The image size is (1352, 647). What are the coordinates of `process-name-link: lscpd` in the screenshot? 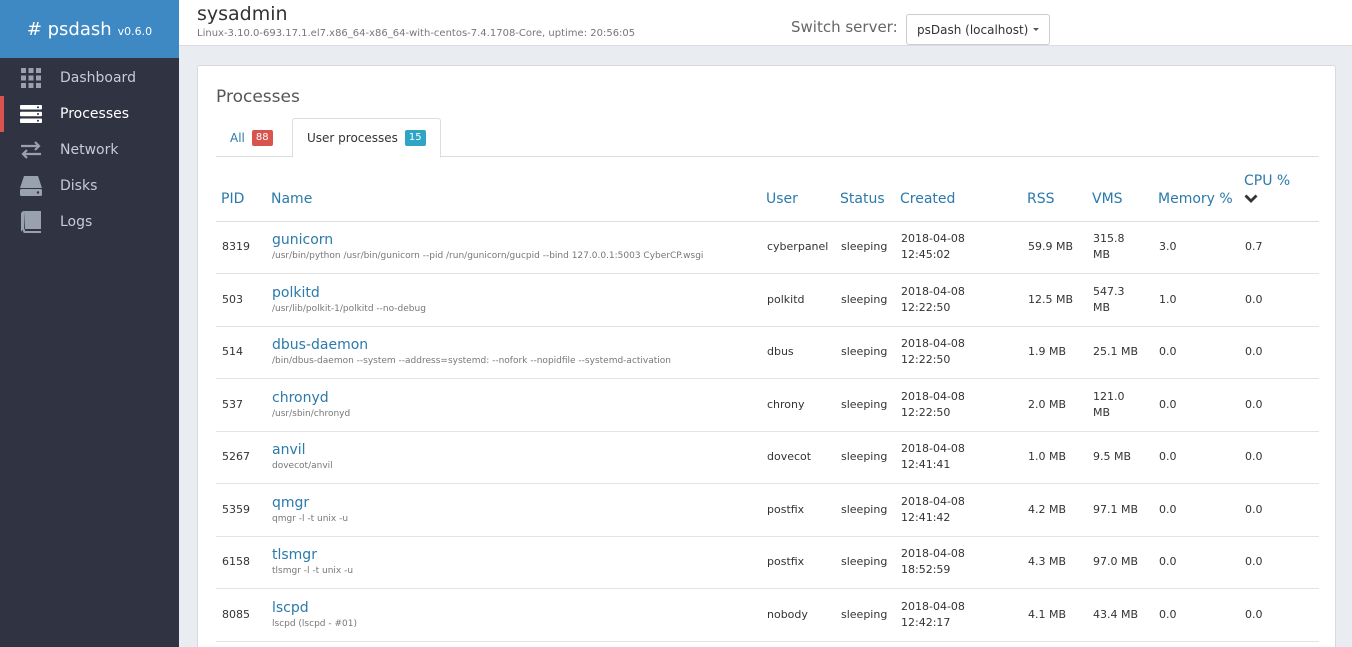 It's located at (513, 608).